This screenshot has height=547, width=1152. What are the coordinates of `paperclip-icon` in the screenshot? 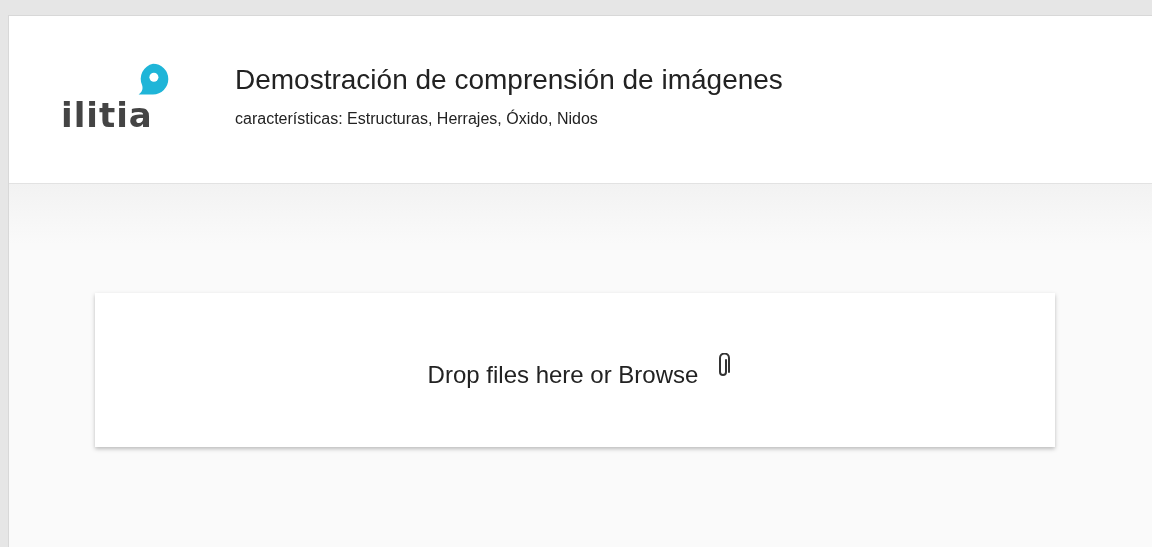 It's located at (723, 366).